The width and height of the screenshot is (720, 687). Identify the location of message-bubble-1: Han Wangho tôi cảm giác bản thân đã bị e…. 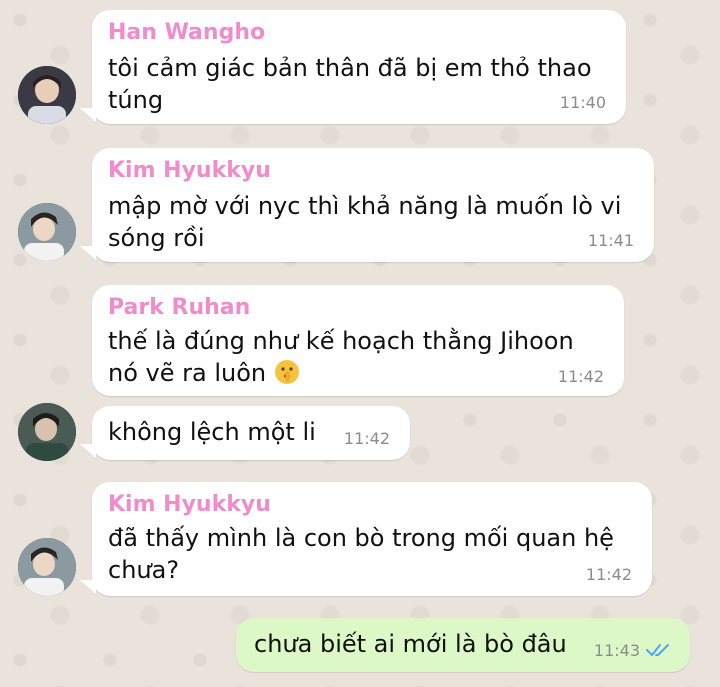
(353, 67).